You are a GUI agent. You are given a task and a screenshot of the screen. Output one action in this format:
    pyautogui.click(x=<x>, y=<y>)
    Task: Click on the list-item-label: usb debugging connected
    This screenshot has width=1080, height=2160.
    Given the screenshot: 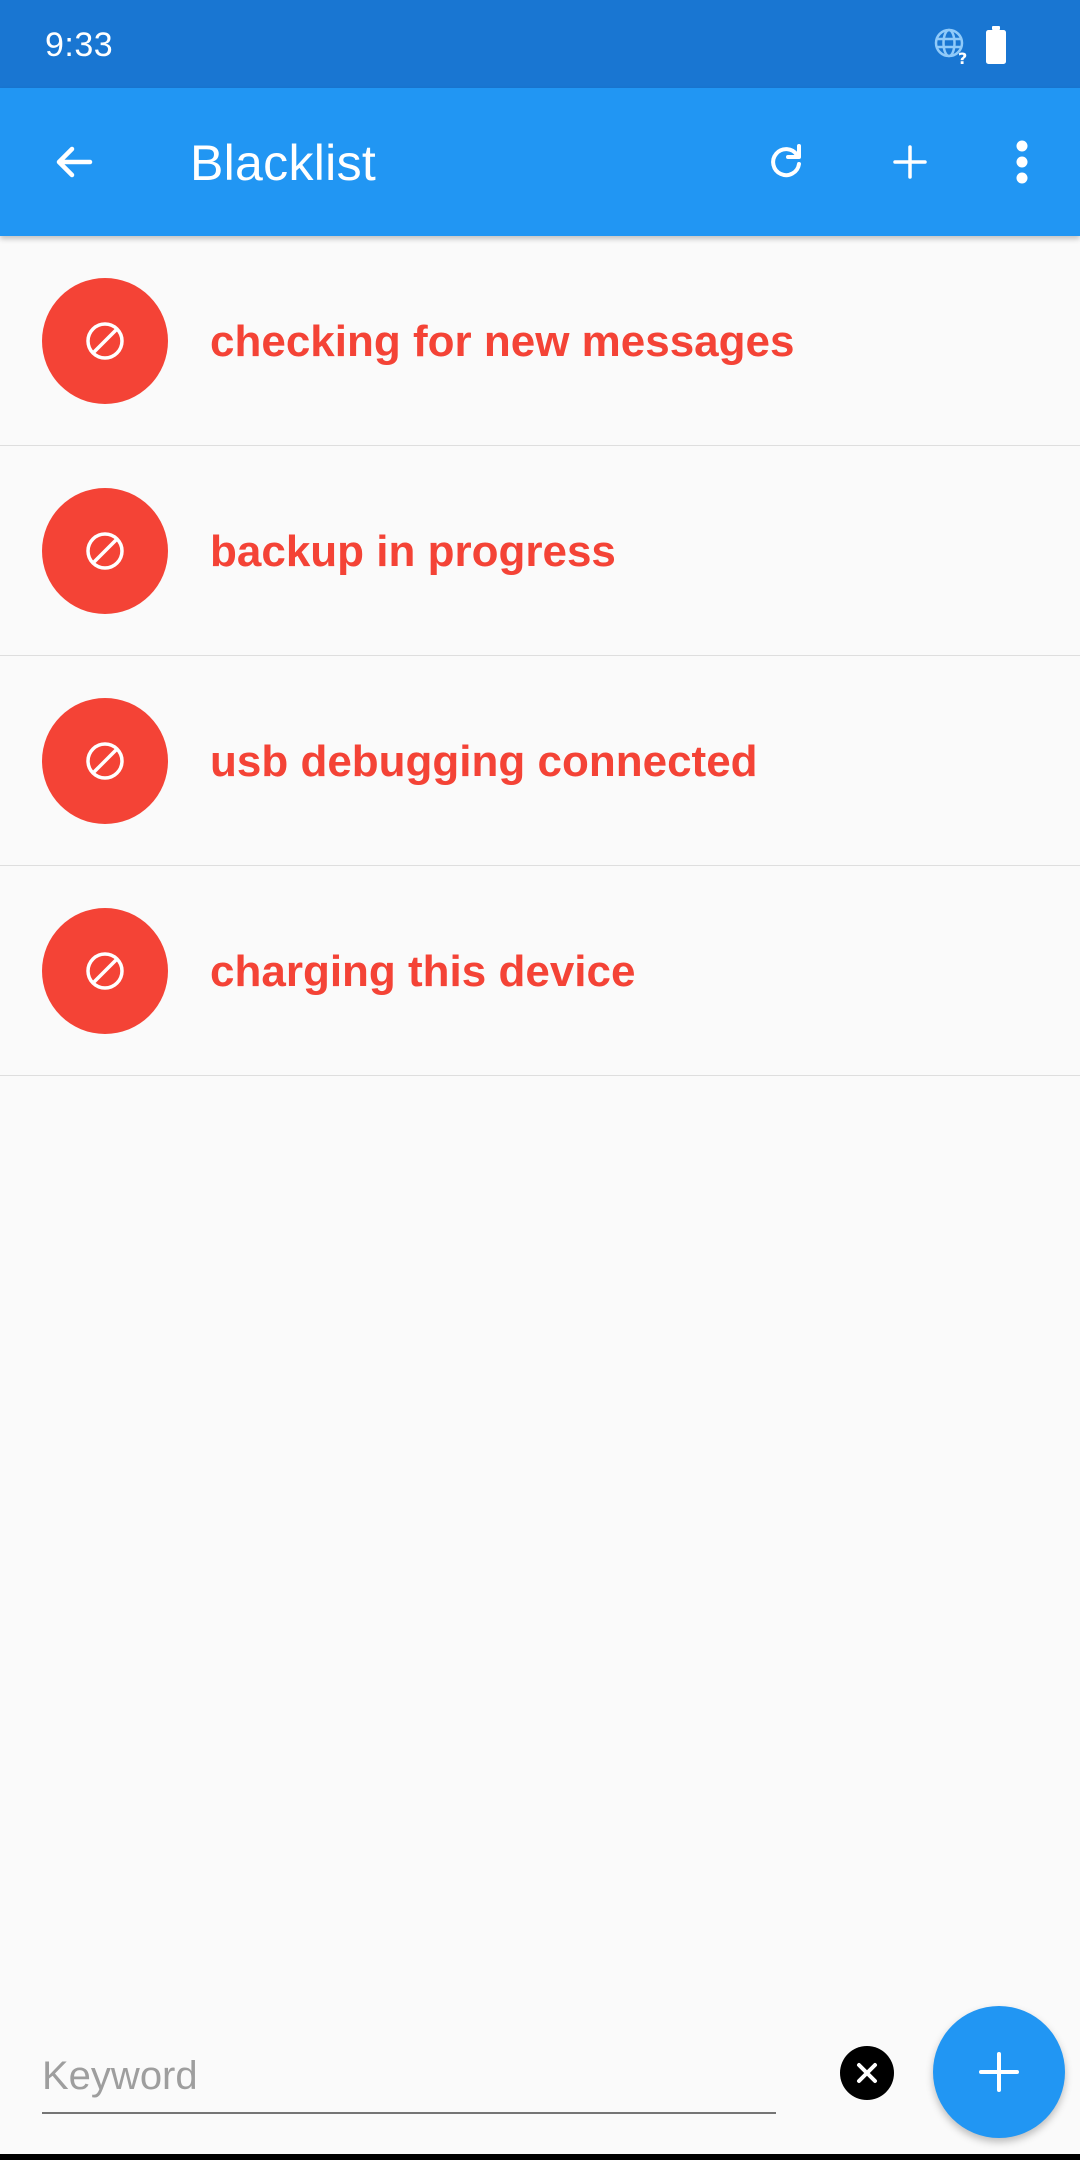 What is the action you would take?
    pyautogui.click(x=484, y=761)
    